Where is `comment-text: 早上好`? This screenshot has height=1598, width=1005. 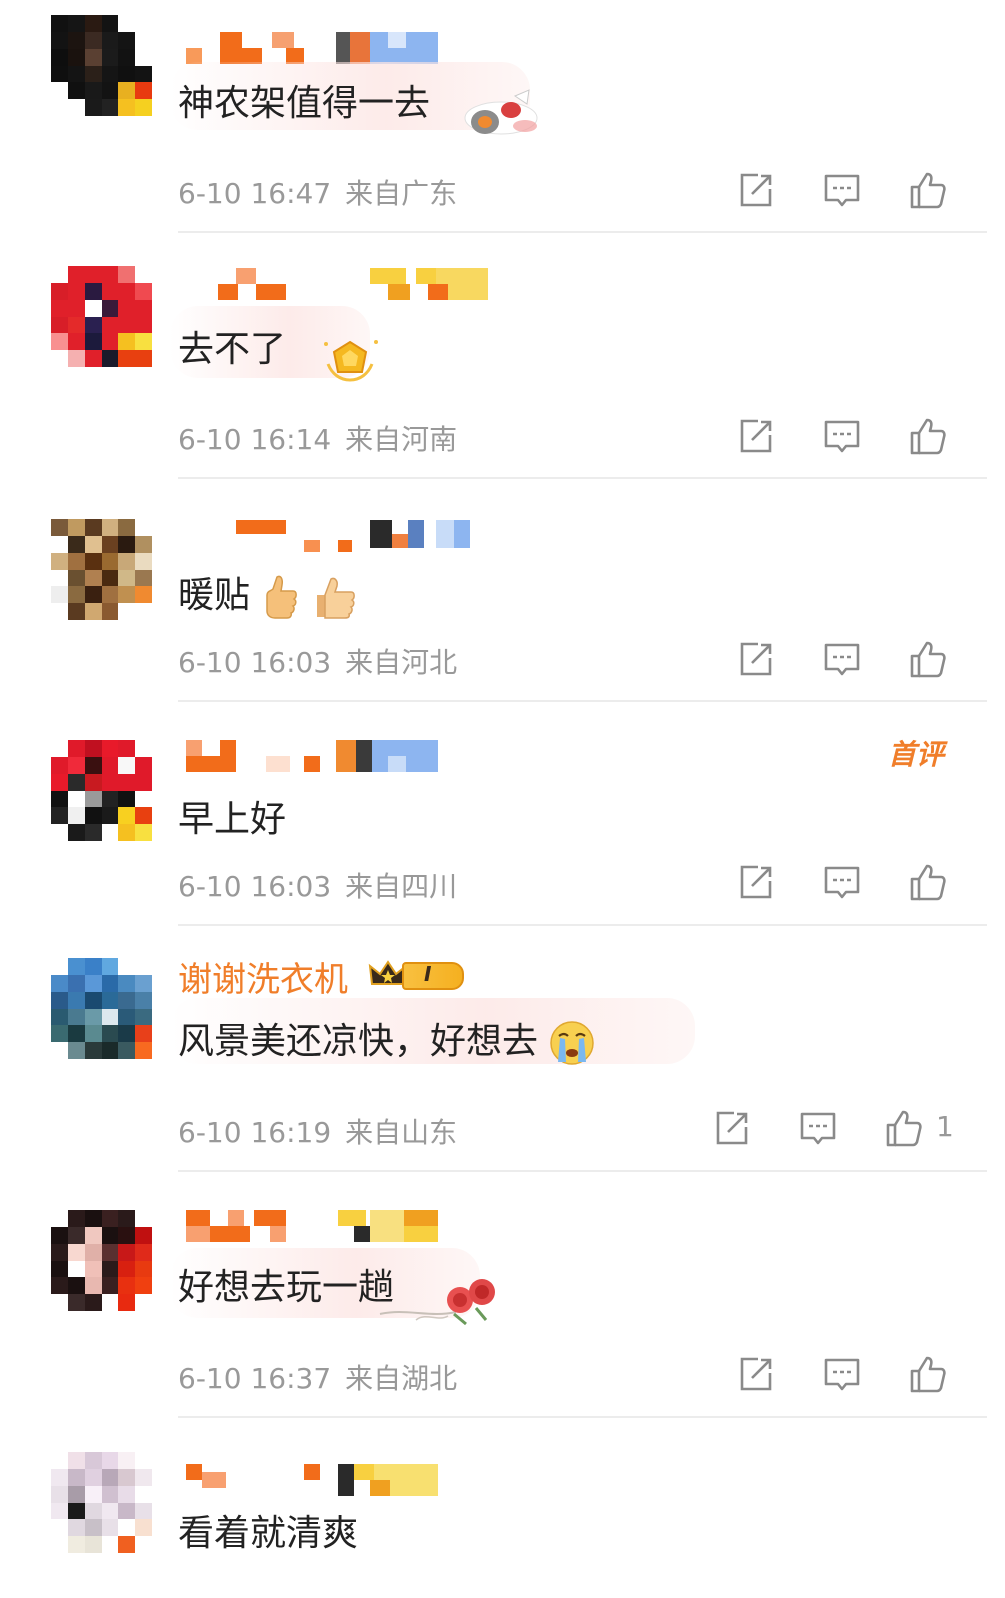
comment-text: 早上好 is located at coordinates (232, 819).